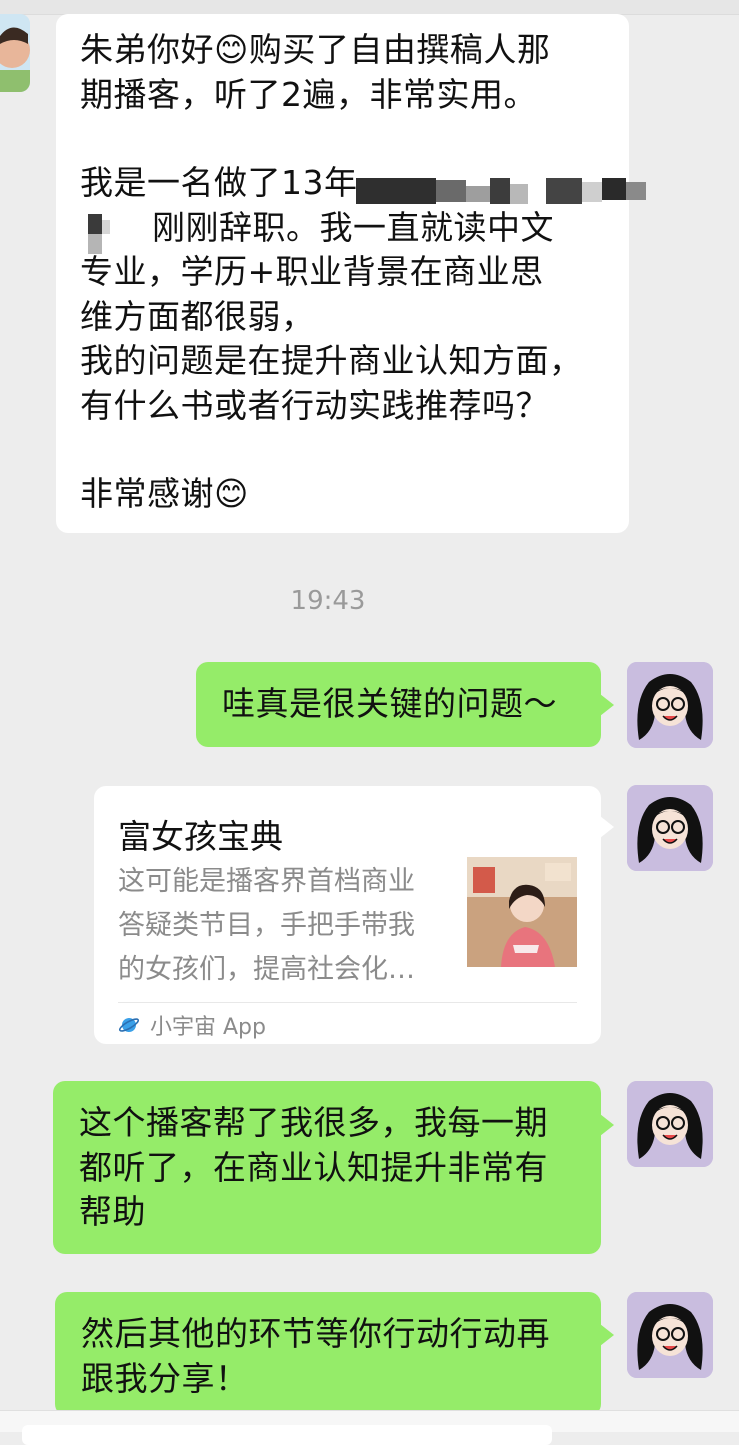 The height and width of the screenshot is (1445, 739). I want to click on top-status-strip, so click(369, 7).